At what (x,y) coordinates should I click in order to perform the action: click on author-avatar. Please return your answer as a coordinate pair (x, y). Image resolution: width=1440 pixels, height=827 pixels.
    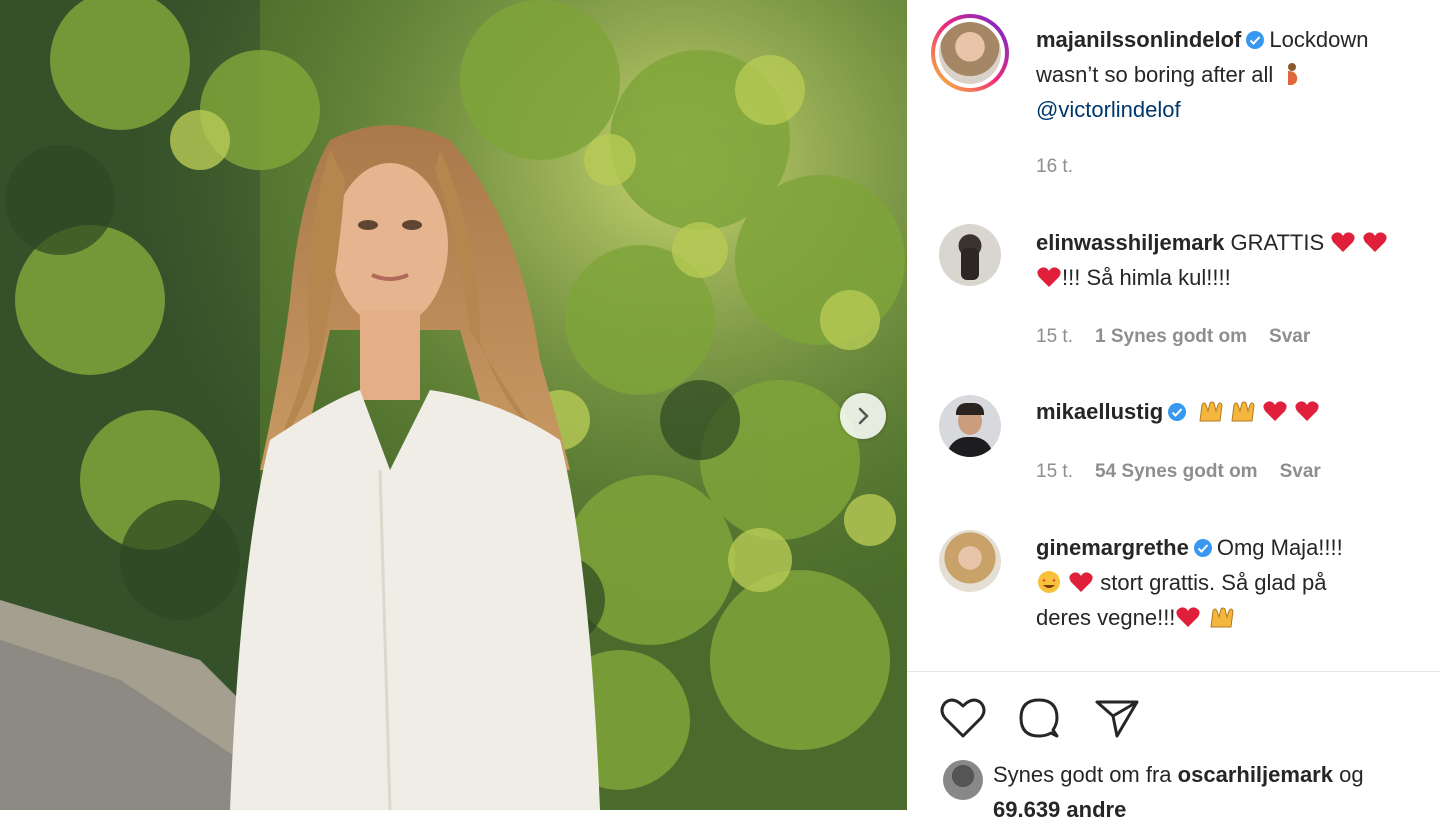
    Looking at the image, I should click on (970, 53).